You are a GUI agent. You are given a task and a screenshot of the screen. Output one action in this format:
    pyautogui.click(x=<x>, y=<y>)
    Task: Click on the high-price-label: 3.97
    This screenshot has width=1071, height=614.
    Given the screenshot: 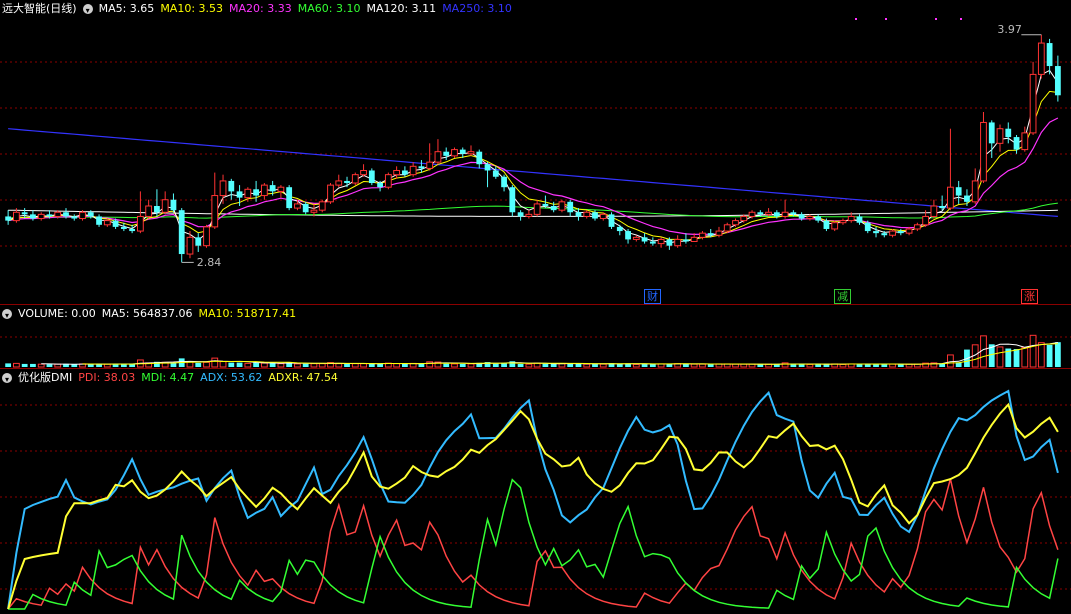 What is the action you would take?
    pyautogui.click(x=1009, y=29)
    